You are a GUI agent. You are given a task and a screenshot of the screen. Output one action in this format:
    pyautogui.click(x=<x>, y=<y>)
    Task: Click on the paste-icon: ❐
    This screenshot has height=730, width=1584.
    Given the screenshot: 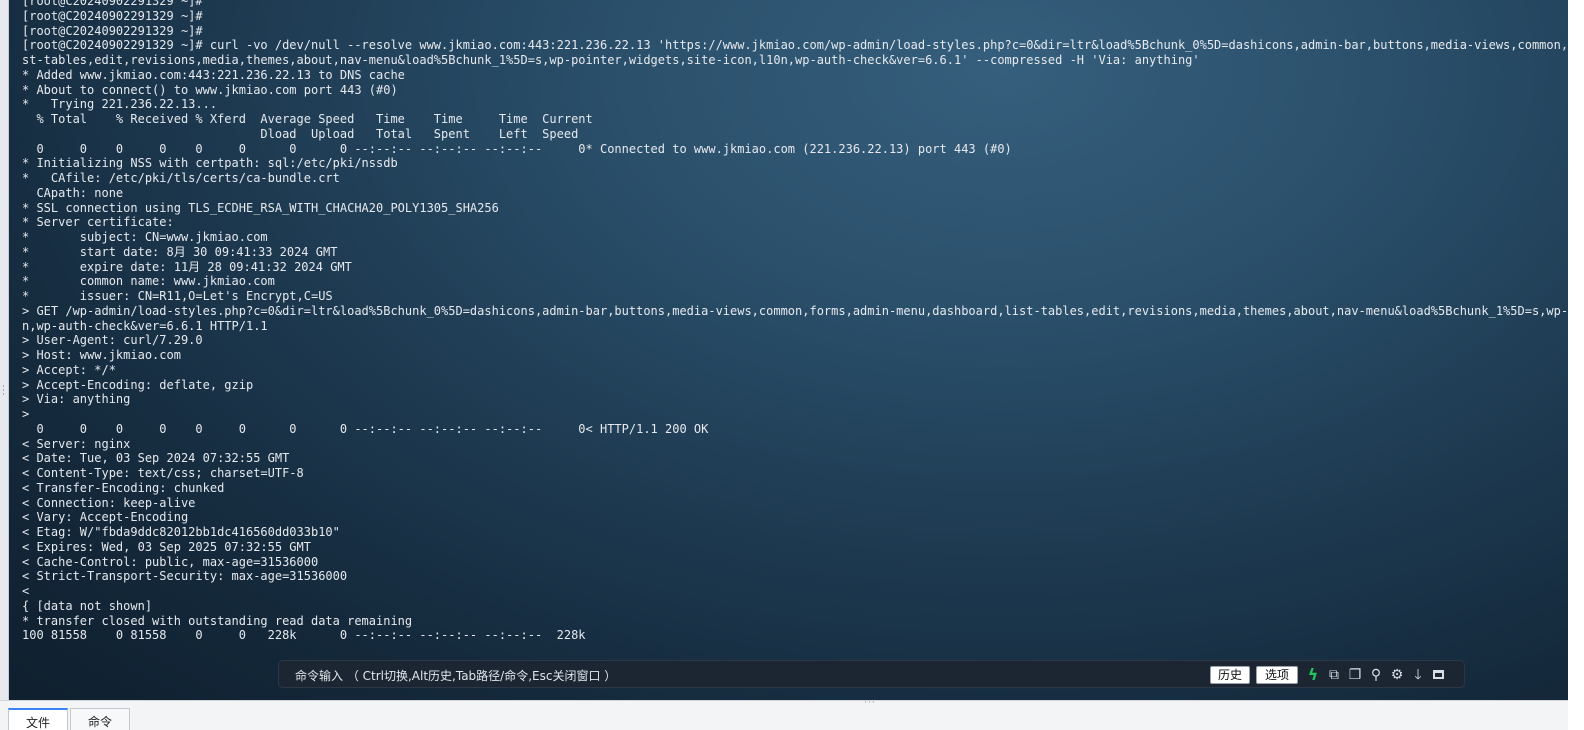 What is the action you would take?
    pyautogui.click(x=1355, y=675)
    